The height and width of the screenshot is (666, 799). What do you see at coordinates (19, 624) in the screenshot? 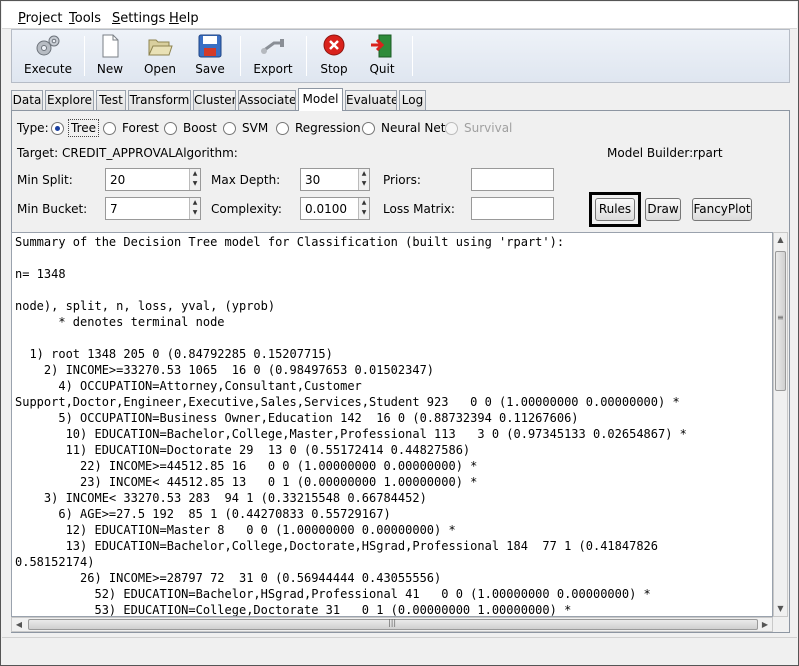
I see `scroll-left-icon: ◀` at bounding box center [19, 624].